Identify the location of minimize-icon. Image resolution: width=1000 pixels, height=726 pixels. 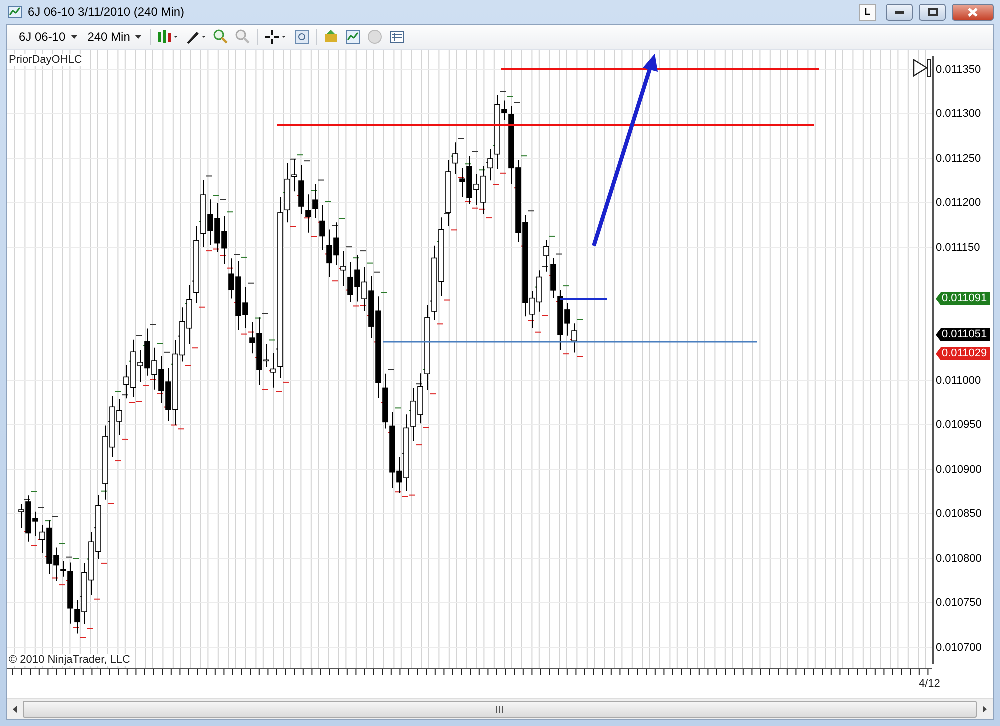
(899, 12).